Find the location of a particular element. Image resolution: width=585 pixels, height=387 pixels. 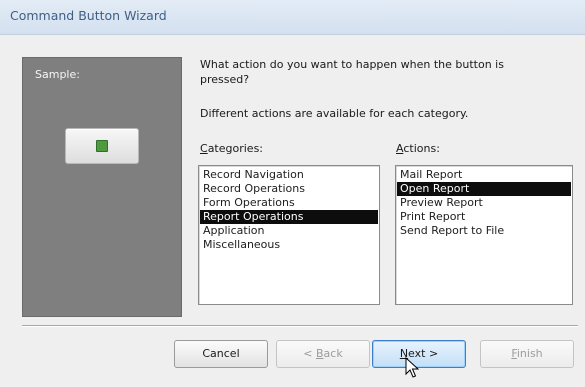

action-item: Print Report is located at coordinates (484, 217).